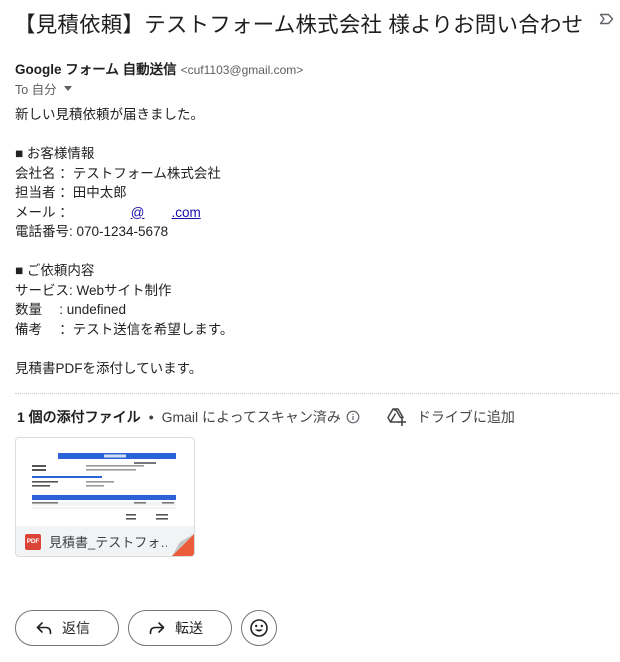  Describe the element at coordinates (189, 628) in the screenshot. I see `forward-label: 転送` at that location.